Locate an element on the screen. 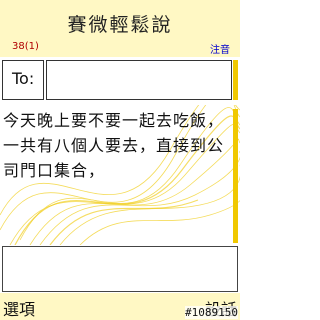  recipient-label: To: is located at coordinates (23, 78).